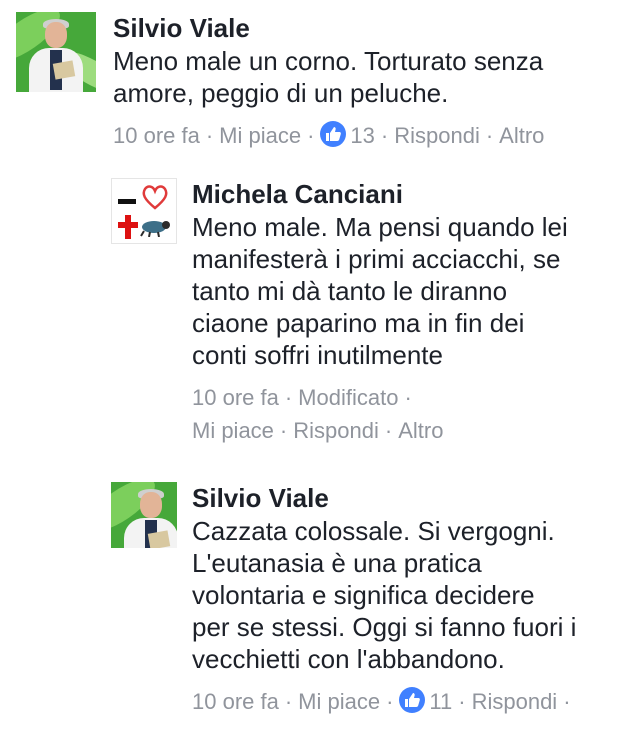 This screenshot has height=748, width=640. Describe the element at coordinates (373, 531) in the screenshot. I see `comment-text-line: Cazzata colossale. Si vergogni.` at that location.